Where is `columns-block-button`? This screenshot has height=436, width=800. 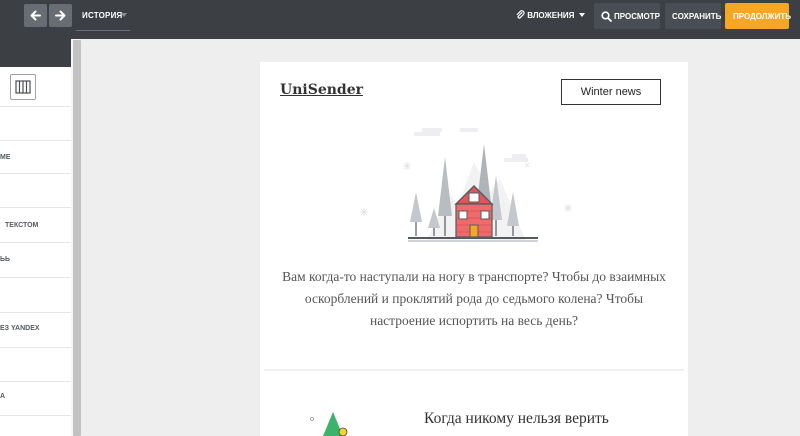
columns-block-button is located at coordinates (23, 87).